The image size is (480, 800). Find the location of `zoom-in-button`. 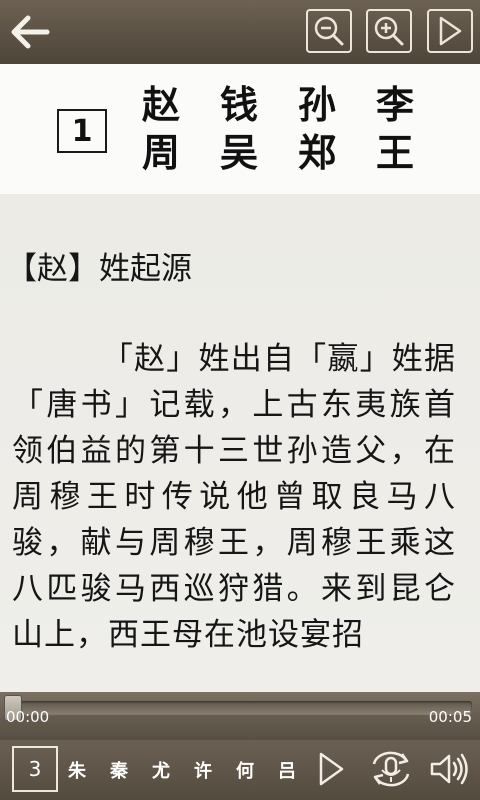

zoom-in-button is located at coordinates (389, 31).